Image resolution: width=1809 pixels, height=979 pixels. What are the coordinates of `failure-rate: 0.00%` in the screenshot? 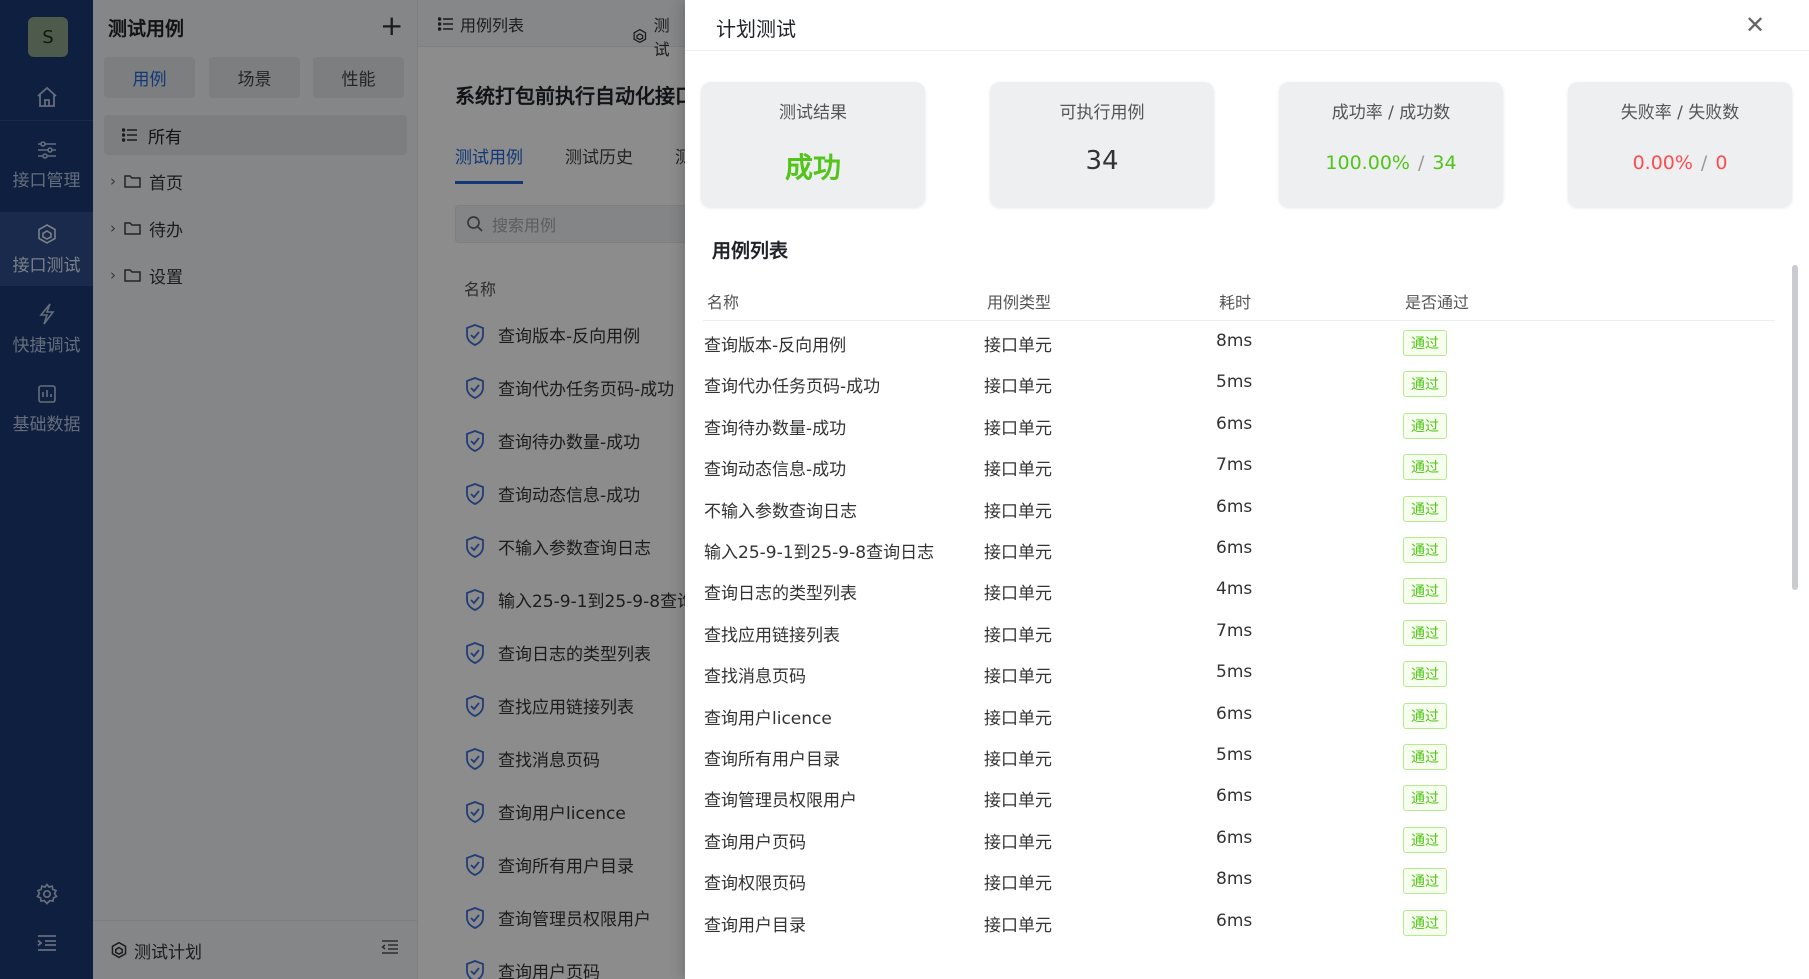 It's located at (1662, 163).